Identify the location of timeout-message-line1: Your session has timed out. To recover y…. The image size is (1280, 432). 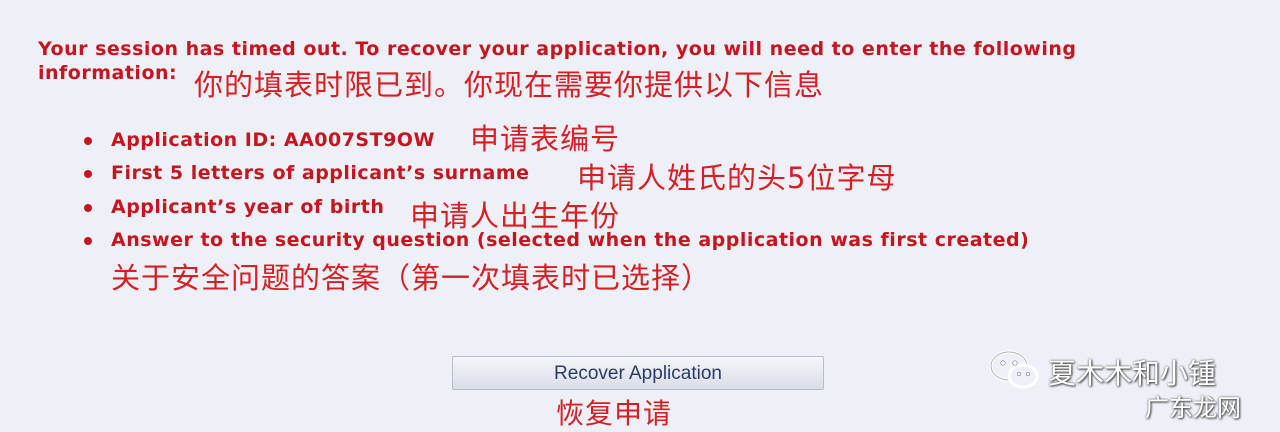
(557, 49).